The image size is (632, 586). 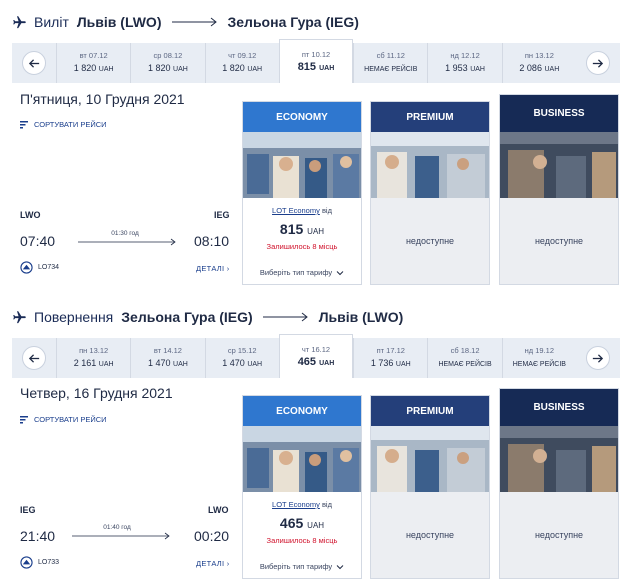 What do you see at coordinates (119, 22) in the screenshot?
I see `outbound-origin: Львів (LWO)` at bounding box center [119, 22].